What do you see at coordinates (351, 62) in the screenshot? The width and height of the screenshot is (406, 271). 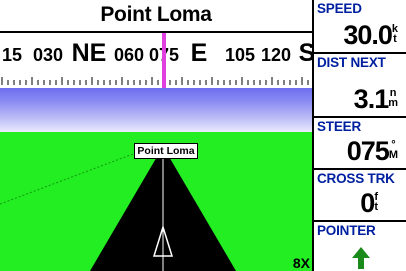 I see `field-label: DIST NEXT` at bounding box center [351, 62].